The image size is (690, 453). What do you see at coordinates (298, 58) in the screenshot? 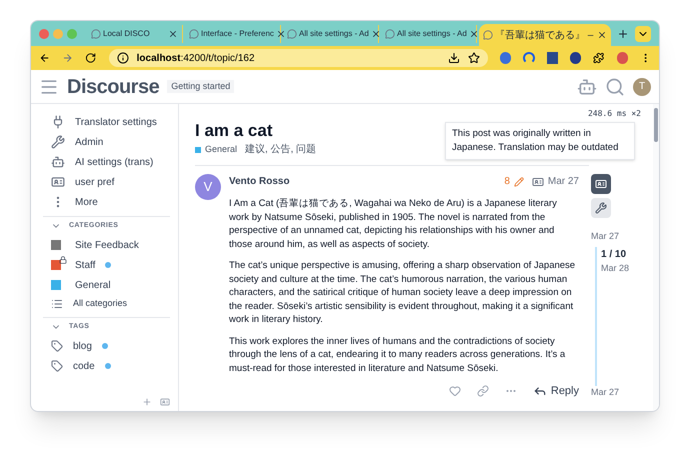
I see `address-bar: localhost:4200/t/topic/162` at bounding box center [298, 58].